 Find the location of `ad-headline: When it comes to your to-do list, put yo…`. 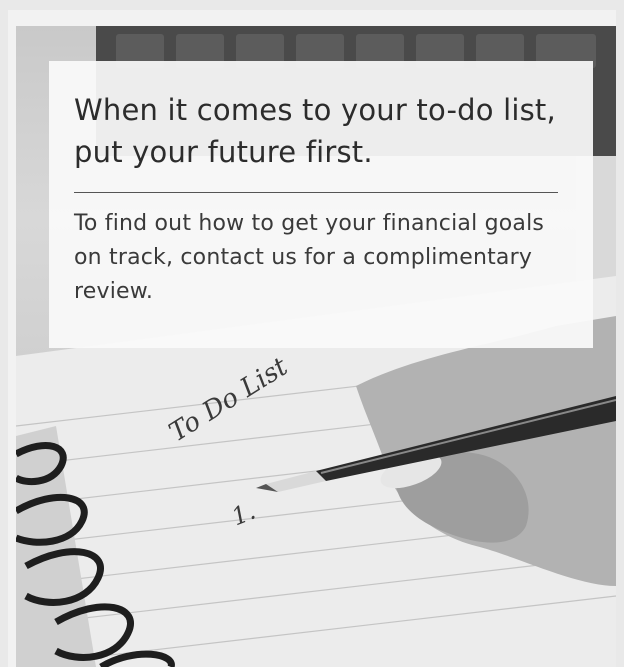

ad-headline: When it comes to your to-do list, put yo… is located at coordinates (315, 131).